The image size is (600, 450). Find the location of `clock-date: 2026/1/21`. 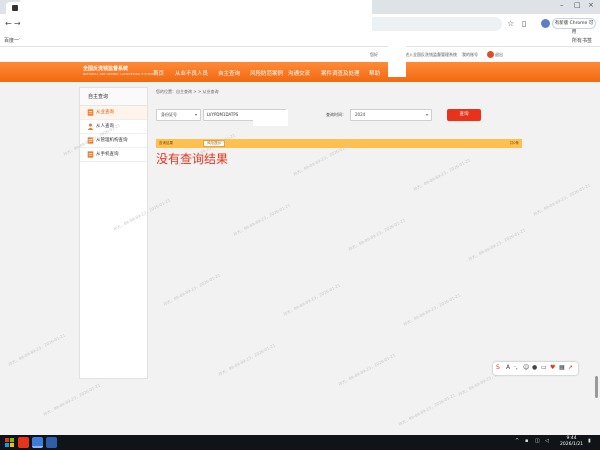

clock-date: 2026/1/21 is located at coordinates (572, 444).